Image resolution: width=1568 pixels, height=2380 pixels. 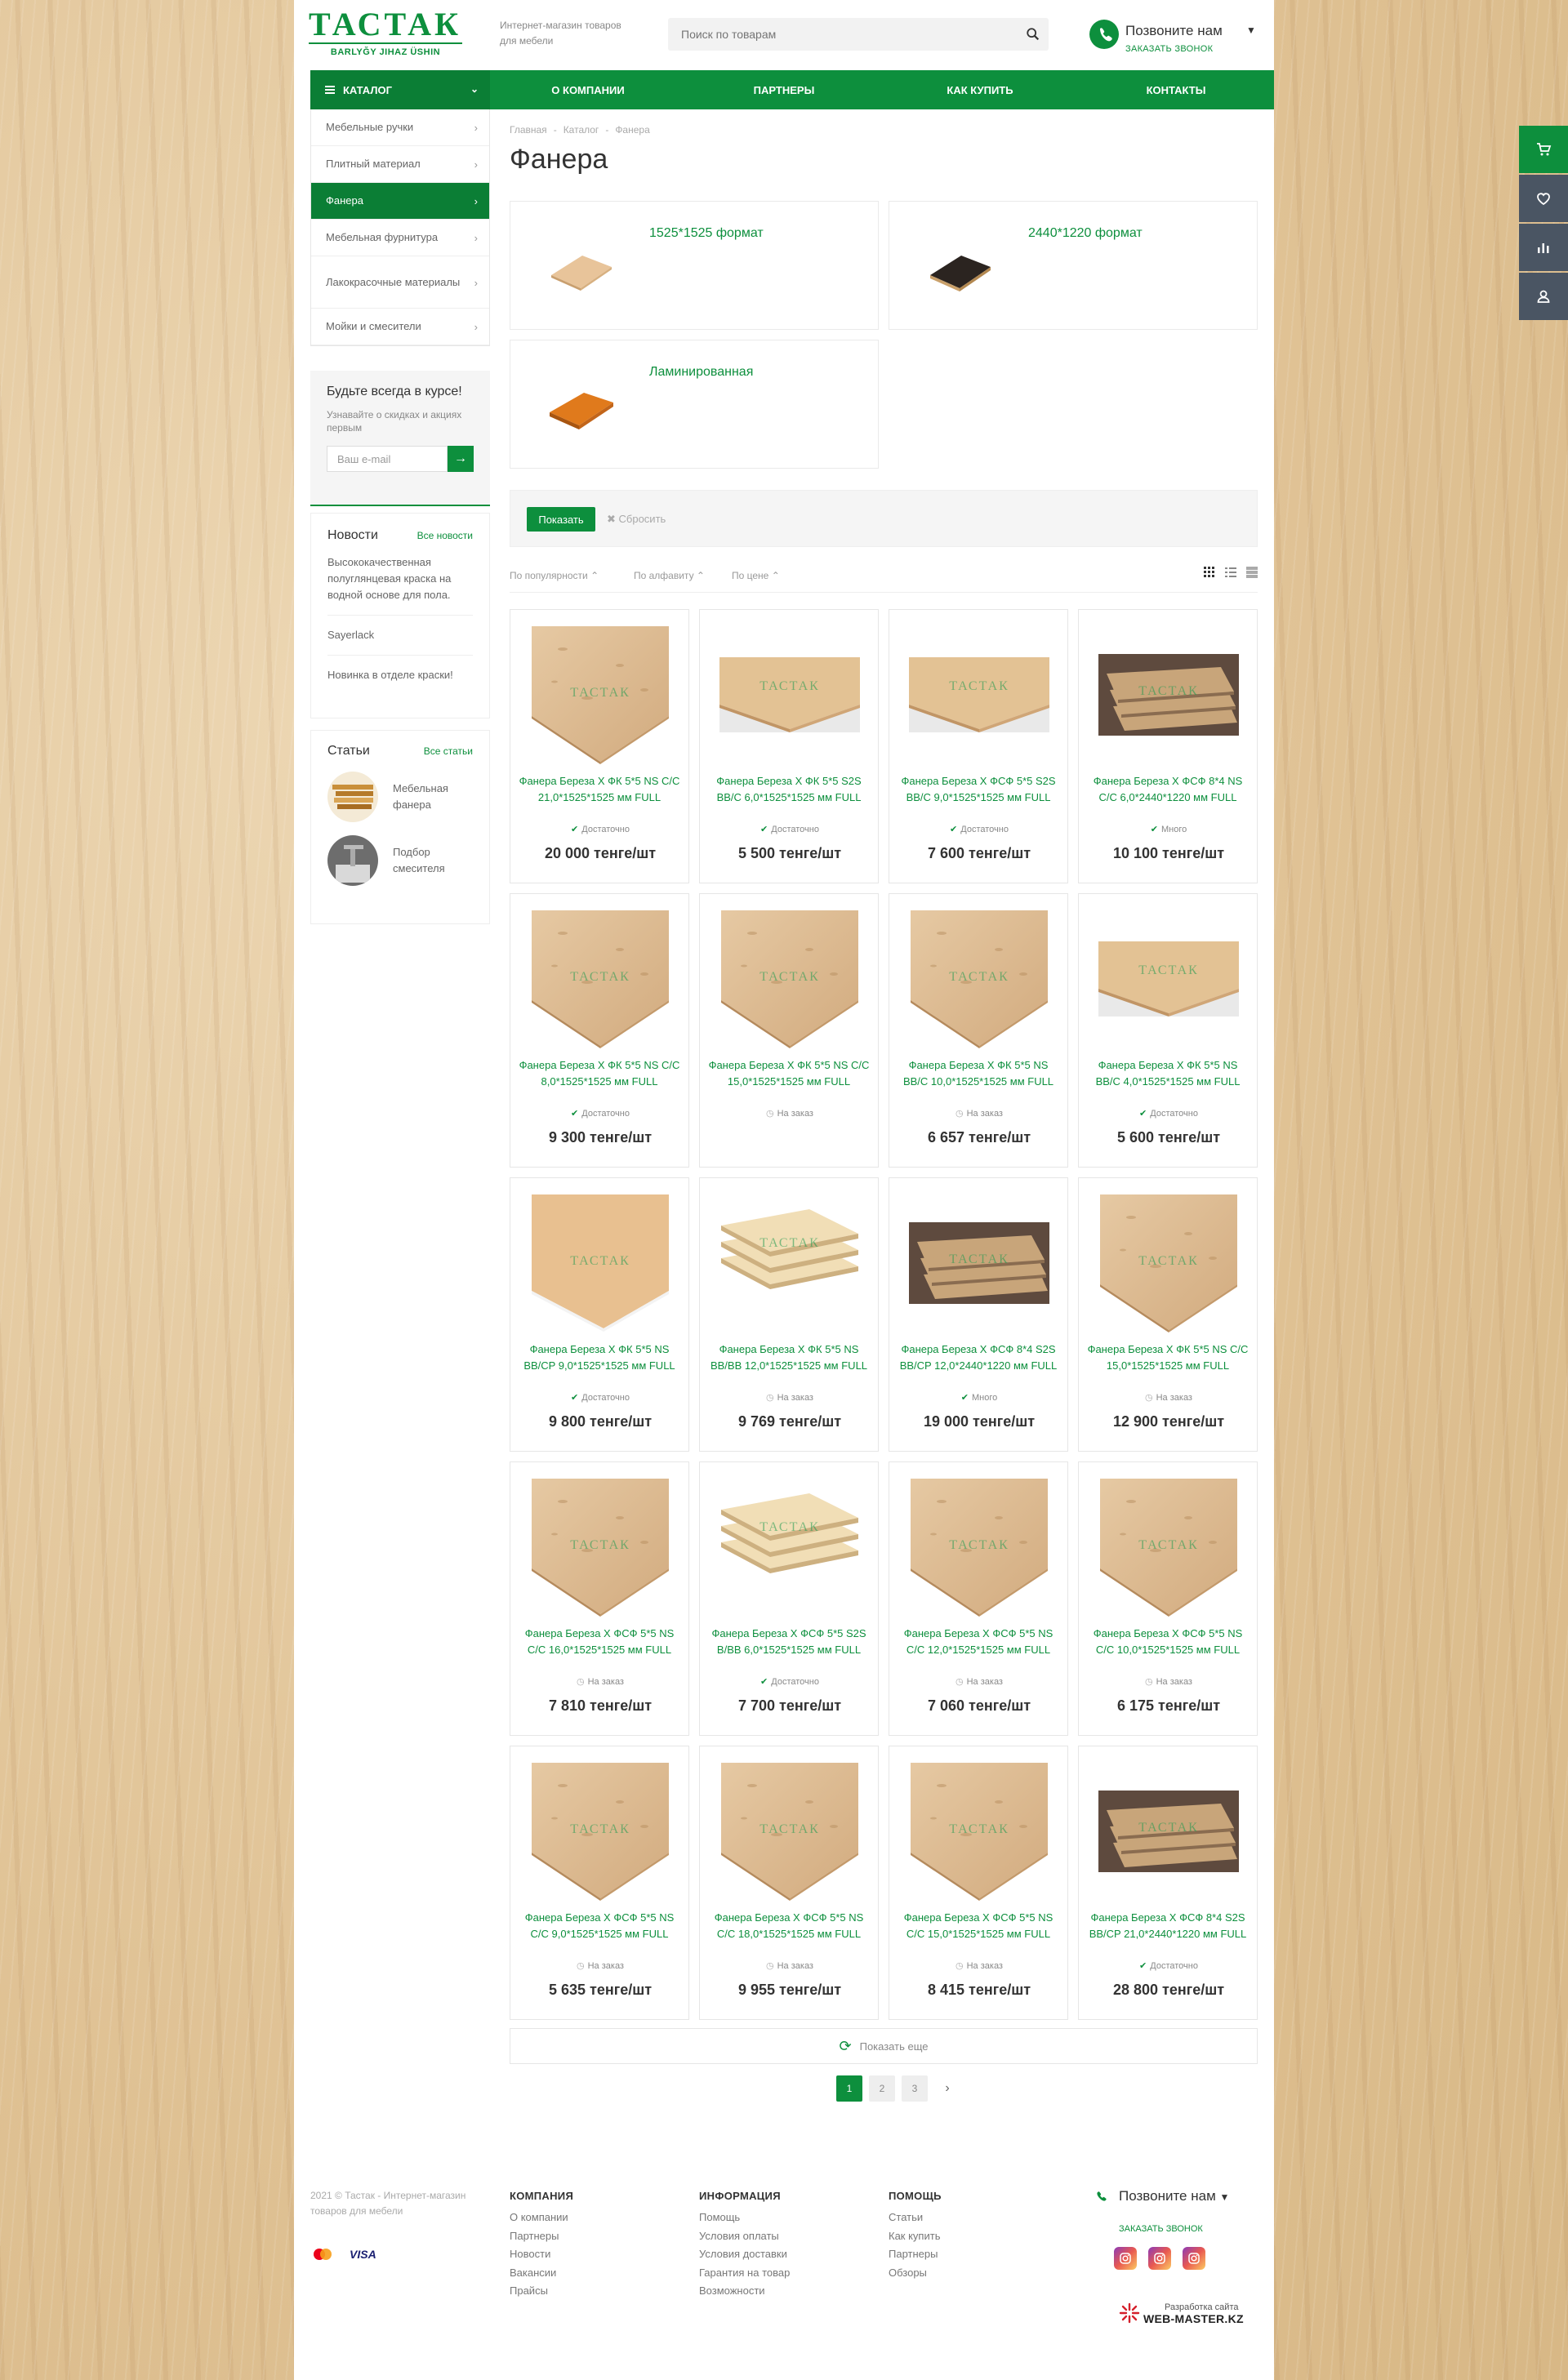 What do you see at coordinates (528, 130) in the screenshot?
I see `breadcrumb-home: Главная` at bounding box center [528, 130].